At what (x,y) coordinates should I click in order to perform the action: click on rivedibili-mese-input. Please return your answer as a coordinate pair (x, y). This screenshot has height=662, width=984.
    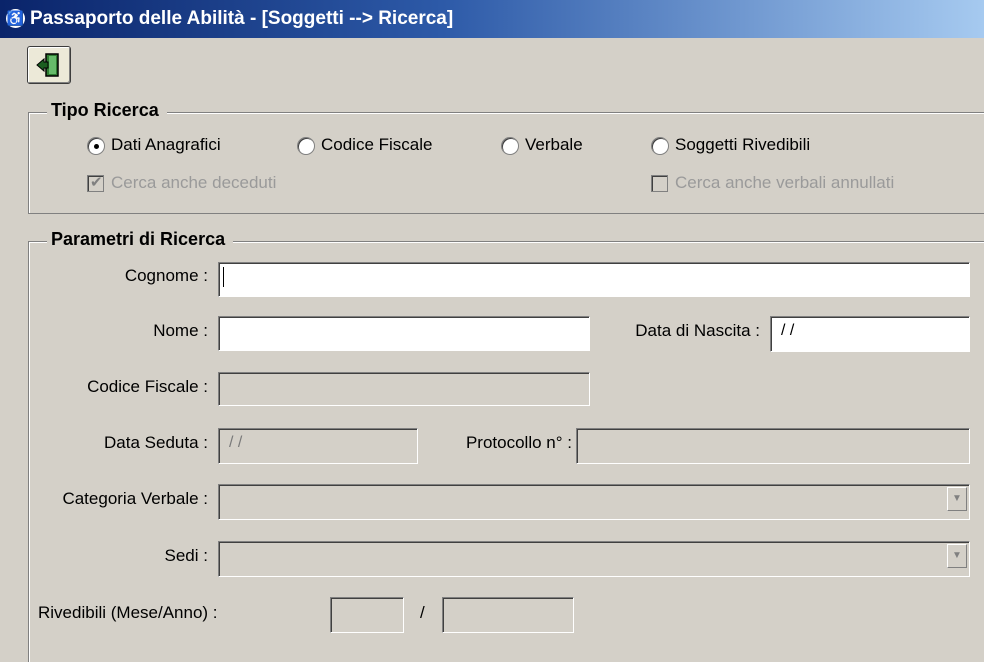
    Looking at the image, I should click on (367, 615).